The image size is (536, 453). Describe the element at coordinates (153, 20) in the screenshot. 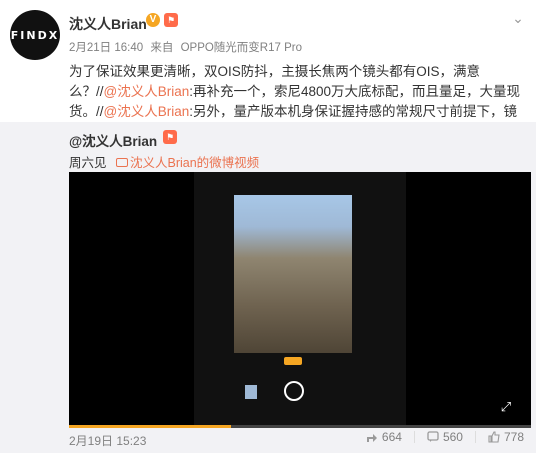

I see `vip-badge-icon: V` at that location.